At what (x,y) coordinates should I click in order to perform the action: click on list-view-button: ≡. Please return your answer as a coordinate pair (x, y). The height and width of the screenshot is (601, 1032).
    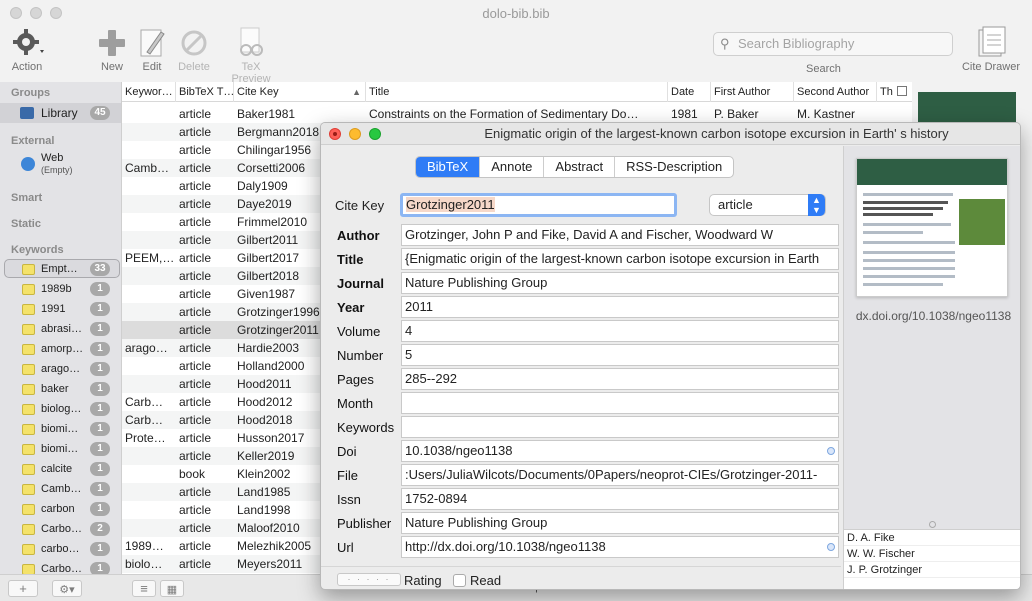
    Looking at the image, I should click on (144, 588).